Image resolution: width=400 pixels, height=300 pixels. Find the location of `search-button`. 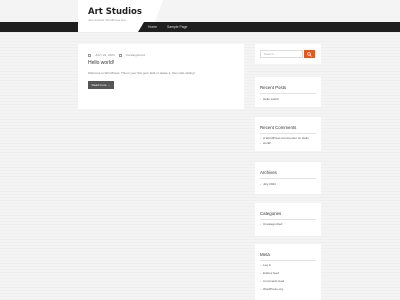

search-button is located at coordinates (309, 54).